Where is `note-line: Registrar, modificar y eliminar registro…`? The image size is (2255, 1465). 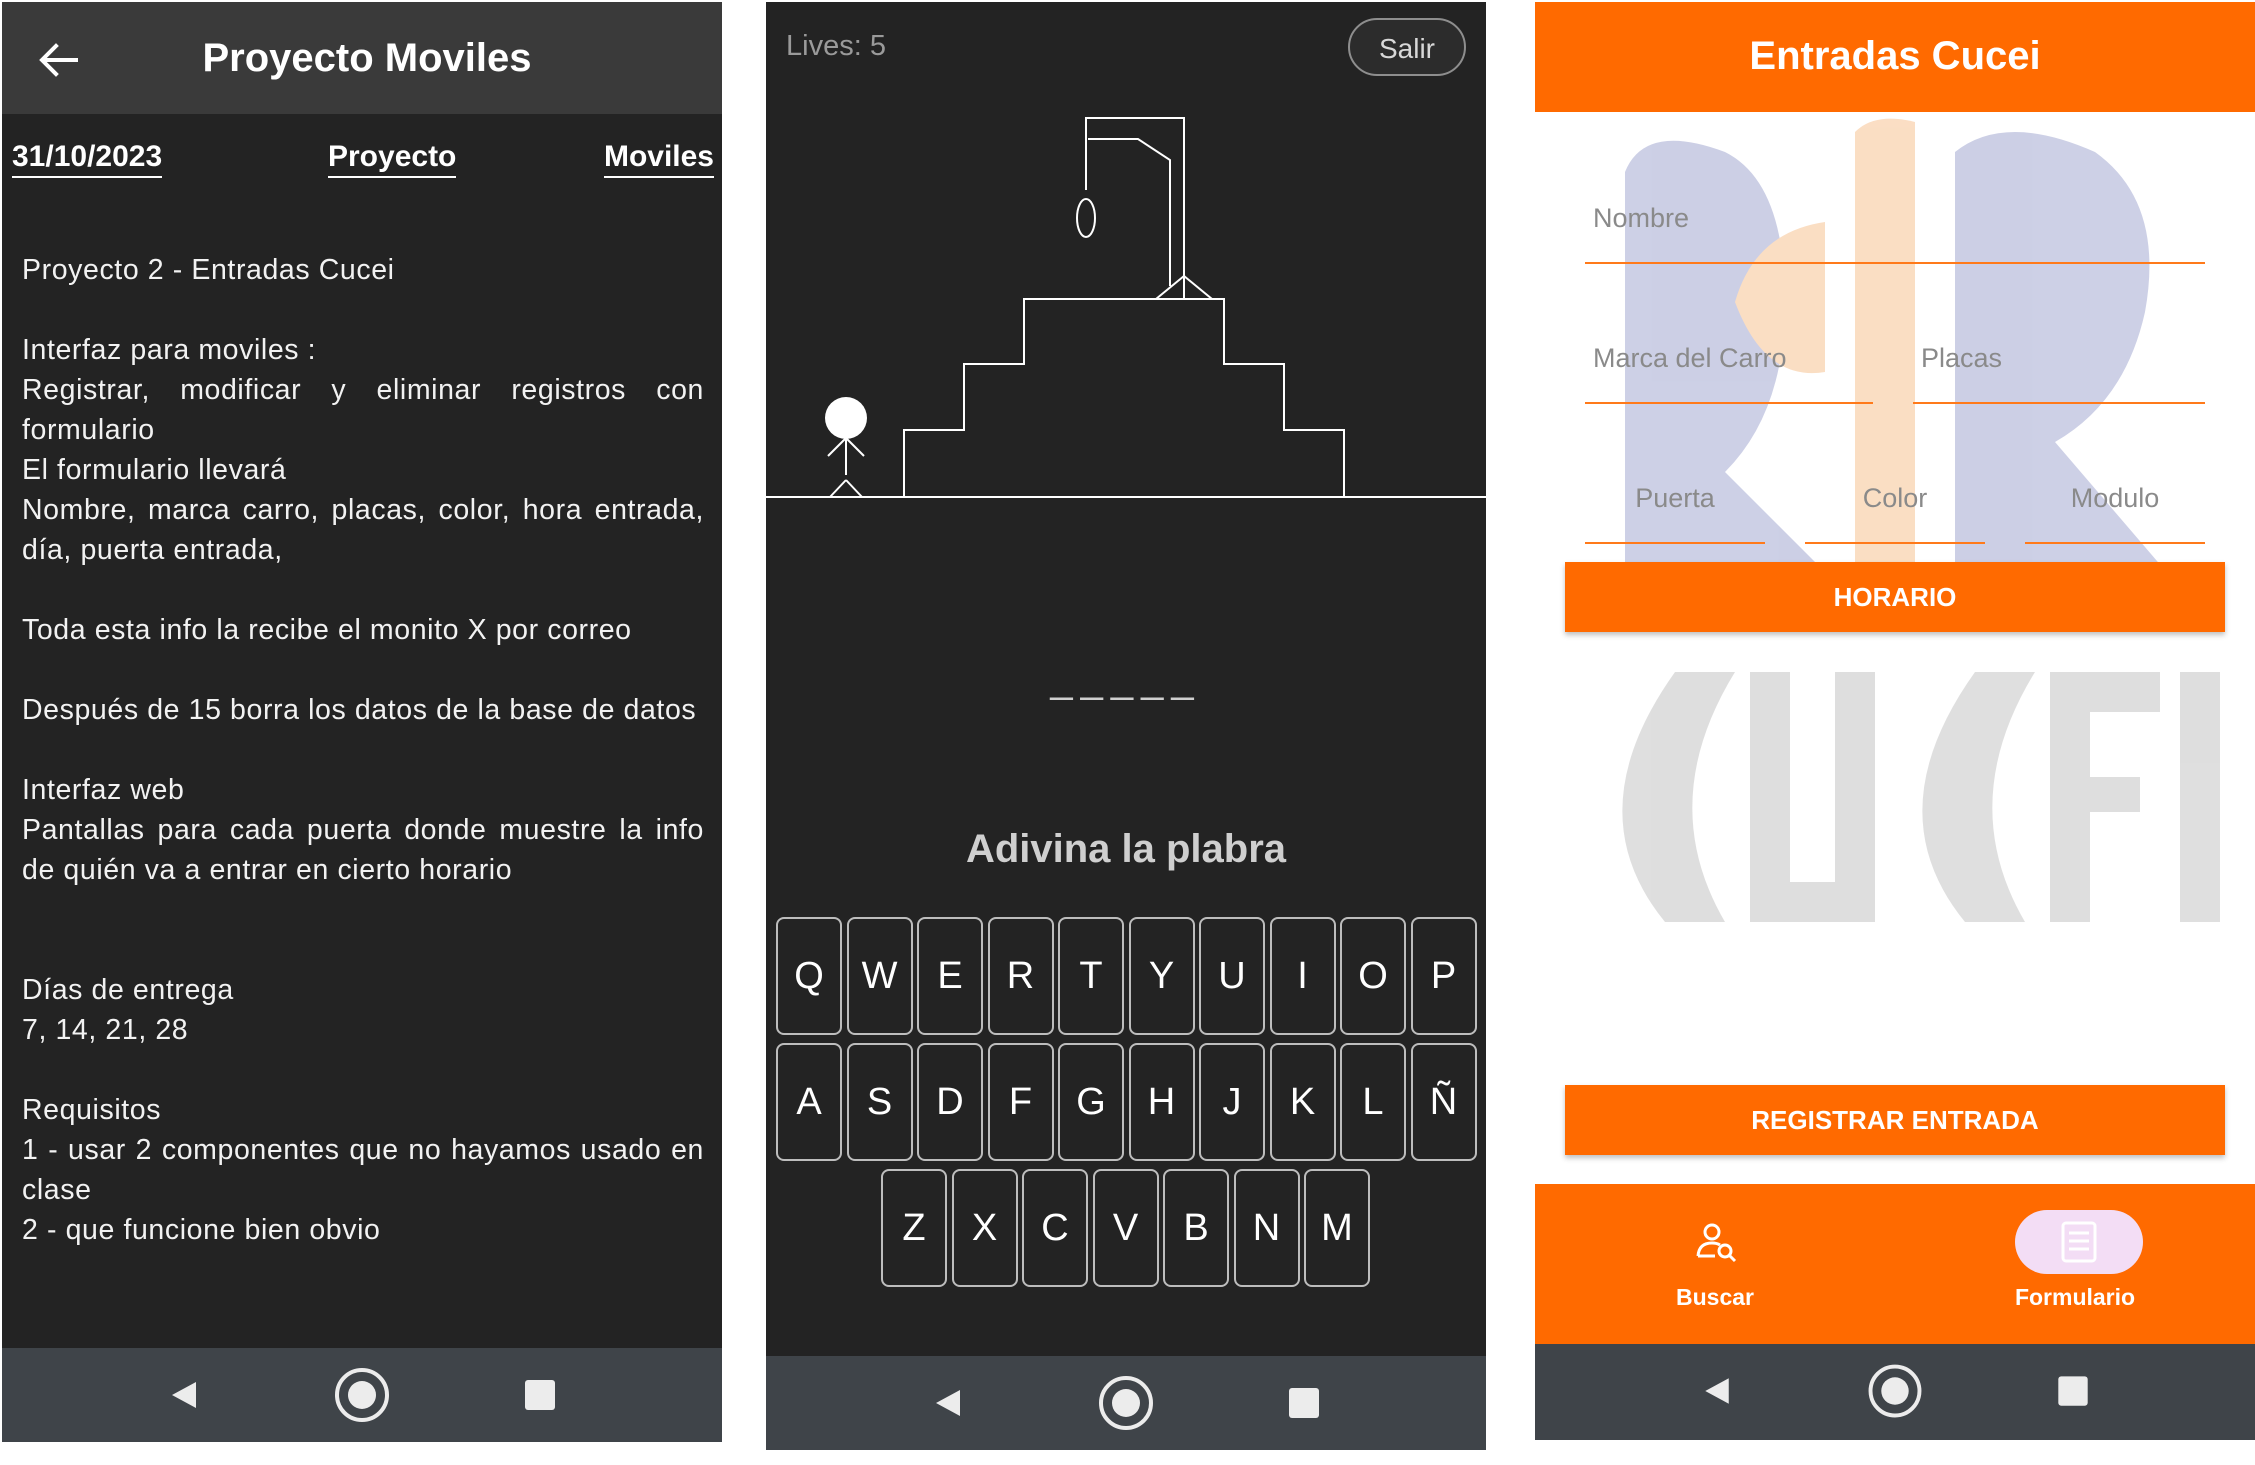
note-line: Registrar, modificar y eliminar registro… is located at coordinates (363, 410).